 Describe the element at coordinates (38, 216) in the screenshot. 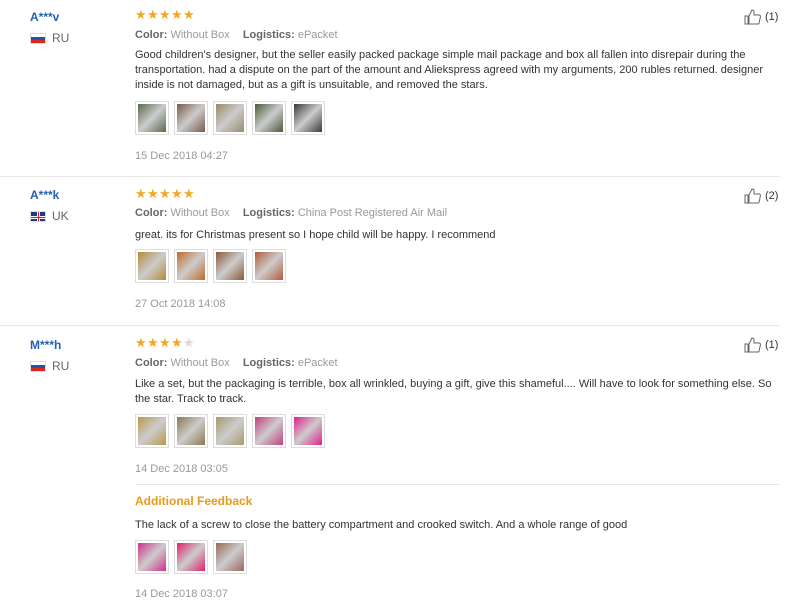

I see `uk-flag-icon` at that location.